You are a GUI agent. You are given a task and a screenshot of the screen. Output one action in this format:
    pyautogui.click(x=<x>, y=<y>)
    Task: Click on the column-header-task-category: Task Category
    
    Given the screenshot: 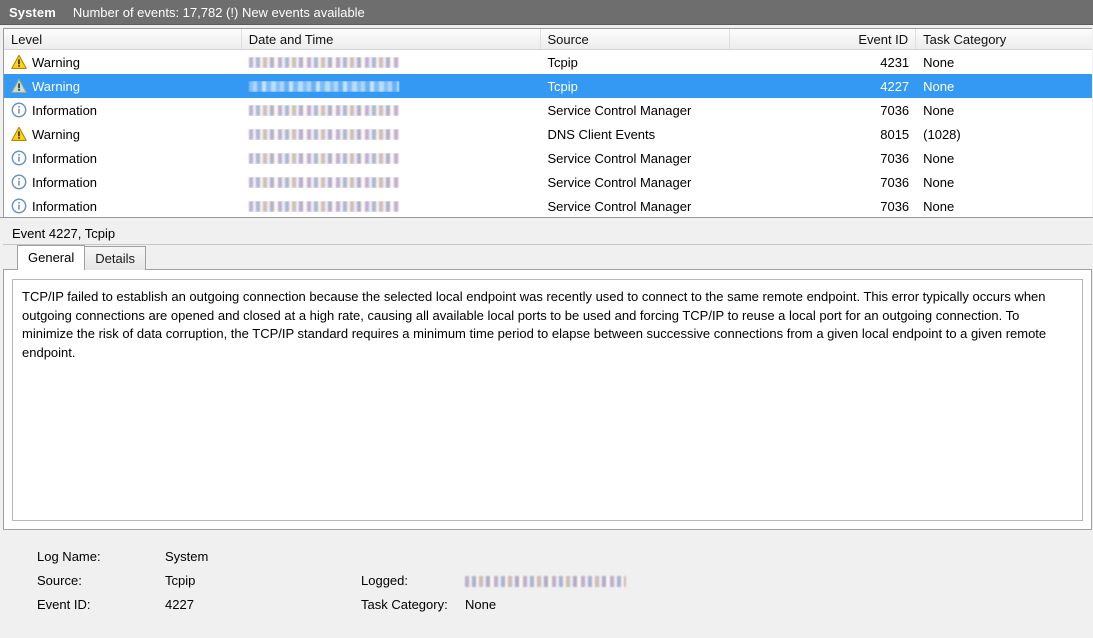 What is the action you would take?
    pyautogui.click(x=1004, y=39)
    